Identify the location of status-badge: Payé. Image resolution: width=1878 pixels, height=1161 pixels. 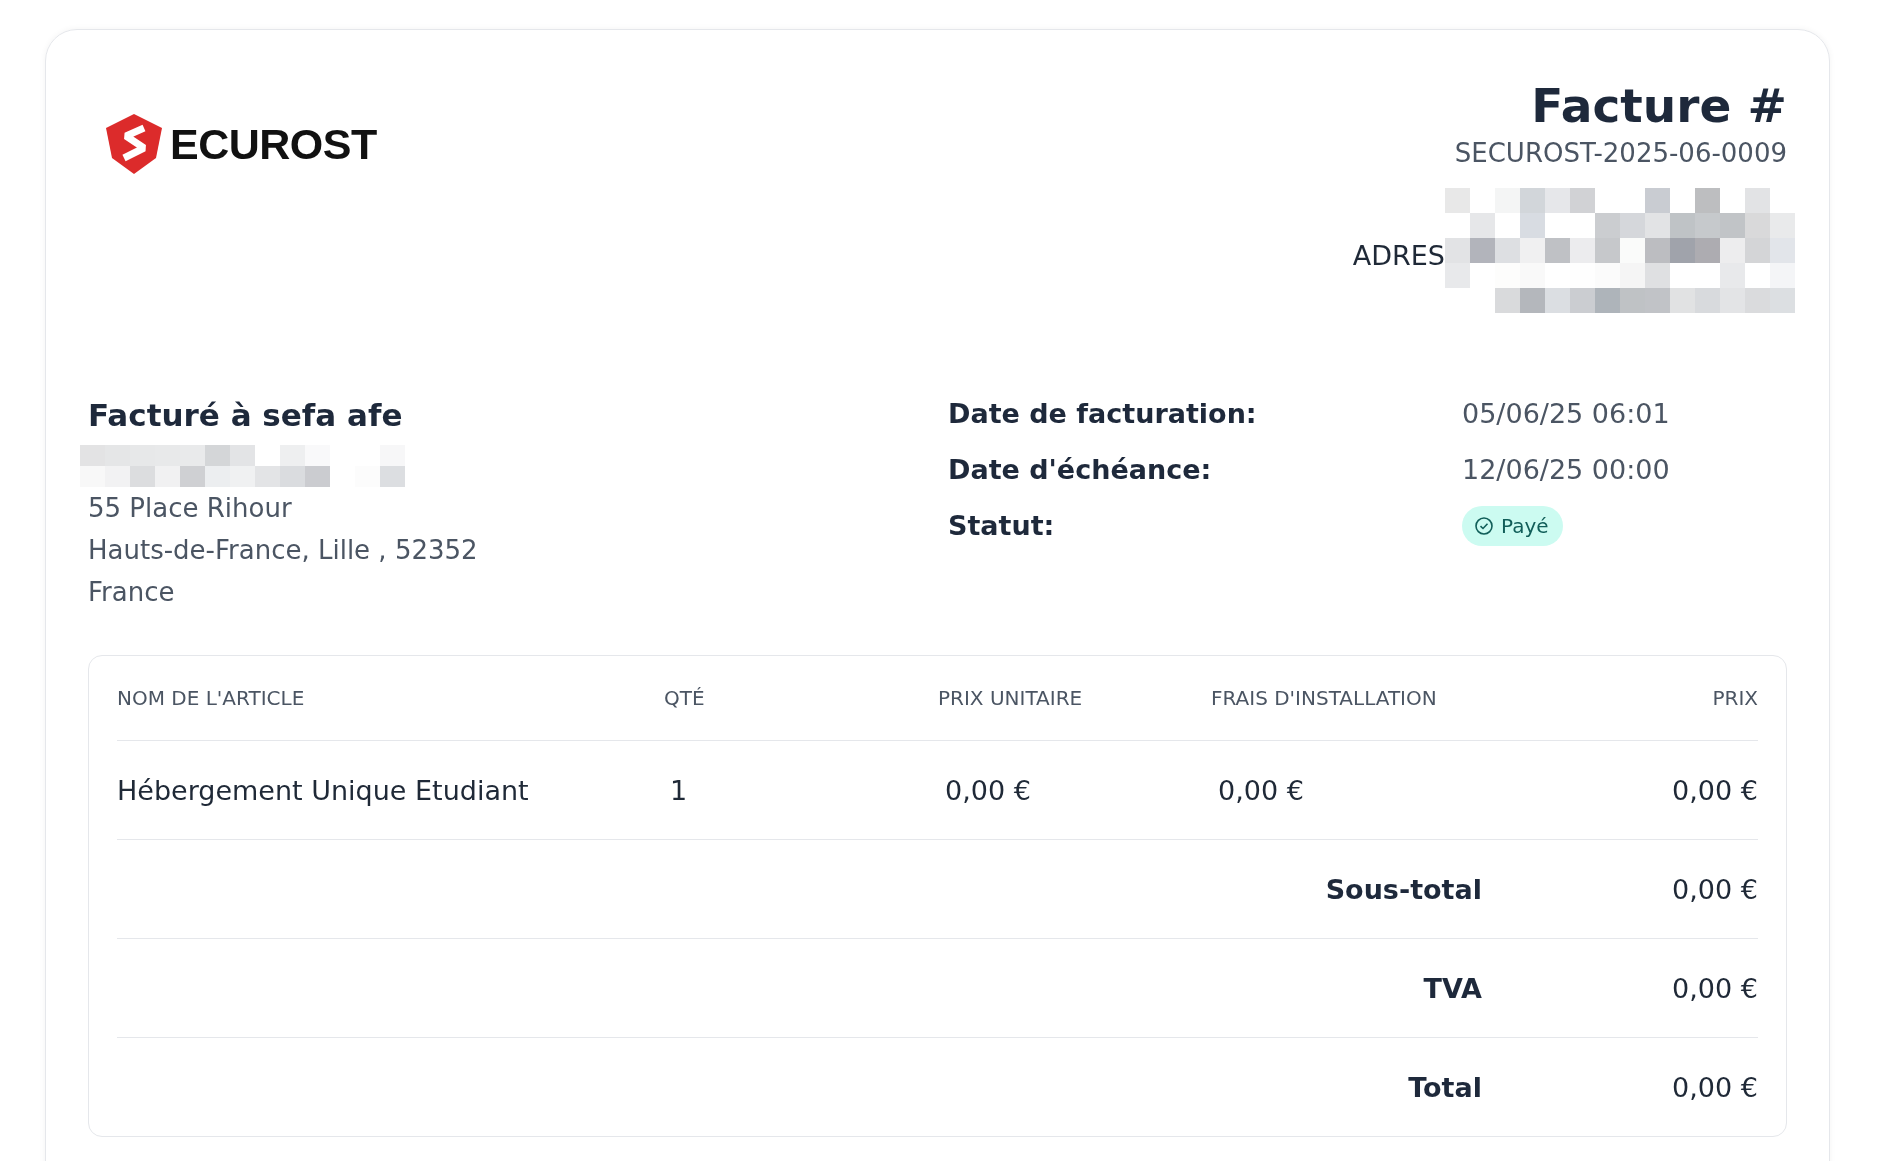
(1512, 526).